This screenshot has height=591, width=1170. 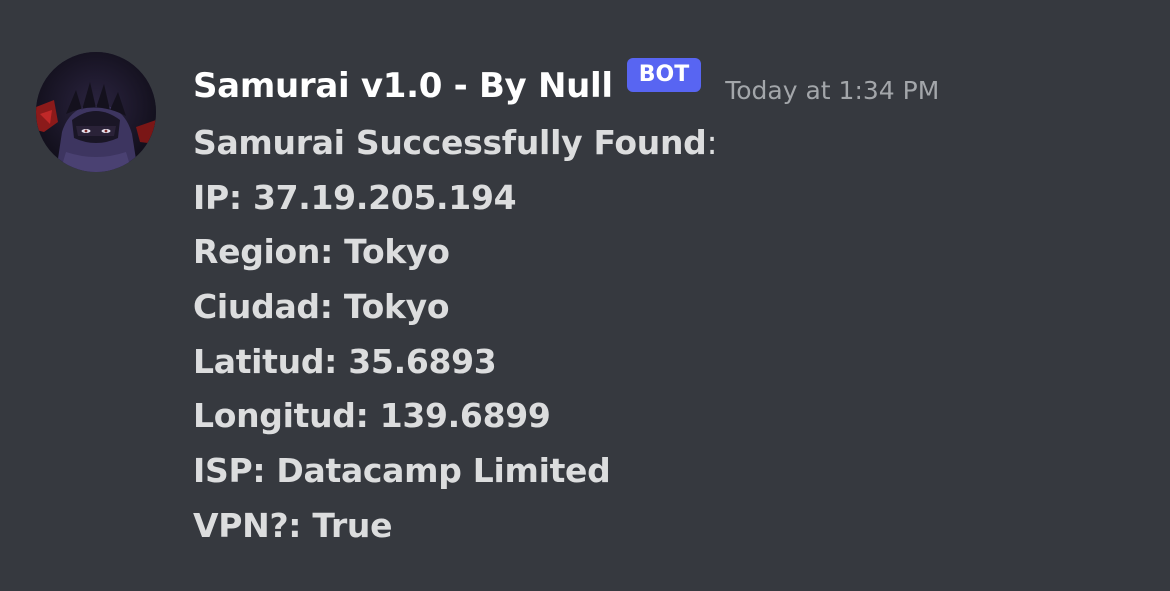 What do you see at coordinates (345, 361) in the screenshot?
I see `latitud-line: Latitud: 35.6893` at bounding box center [345, 361].